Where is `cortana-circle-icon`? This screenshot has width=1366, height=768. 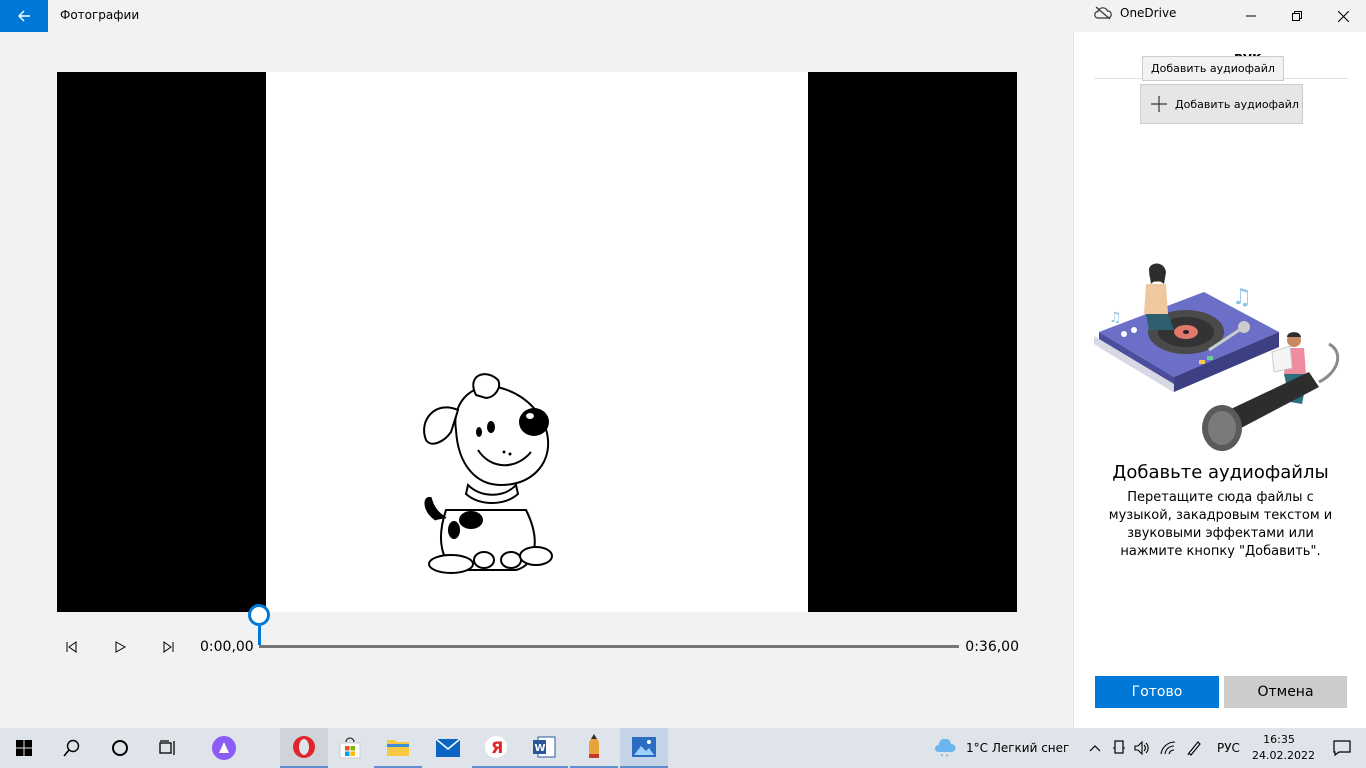 cortana-circle-icon is located at coordinates (120, 748).